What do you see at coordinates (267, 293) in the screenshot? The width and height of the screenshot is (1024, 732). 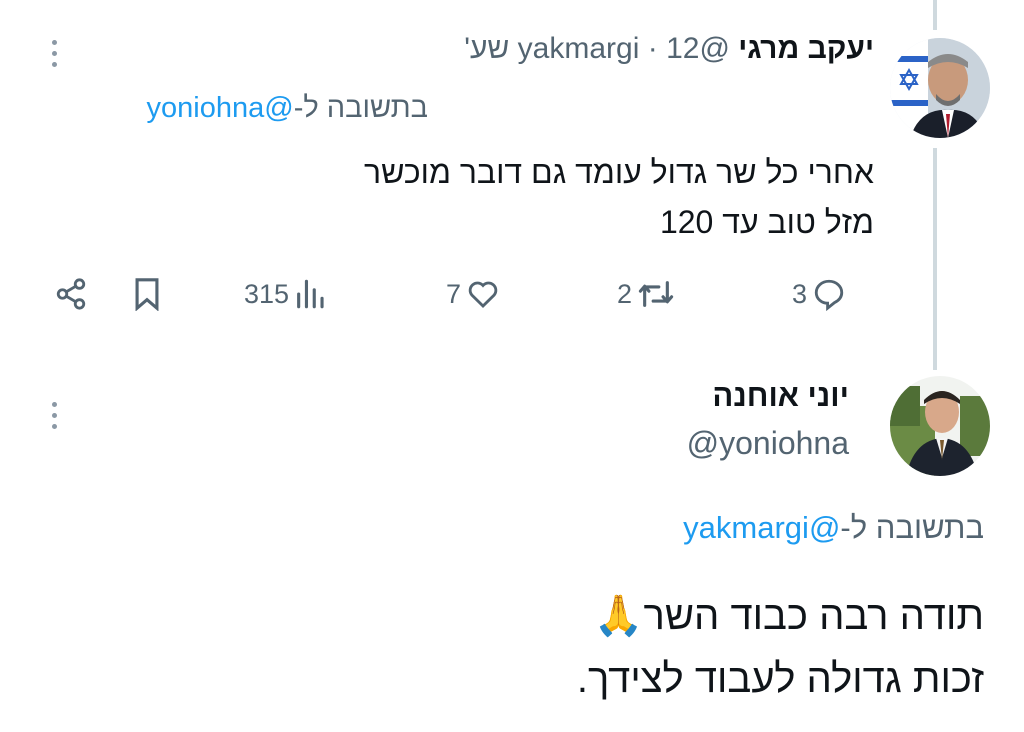 I see `views-count: 315` at bounding box center [267, 293].